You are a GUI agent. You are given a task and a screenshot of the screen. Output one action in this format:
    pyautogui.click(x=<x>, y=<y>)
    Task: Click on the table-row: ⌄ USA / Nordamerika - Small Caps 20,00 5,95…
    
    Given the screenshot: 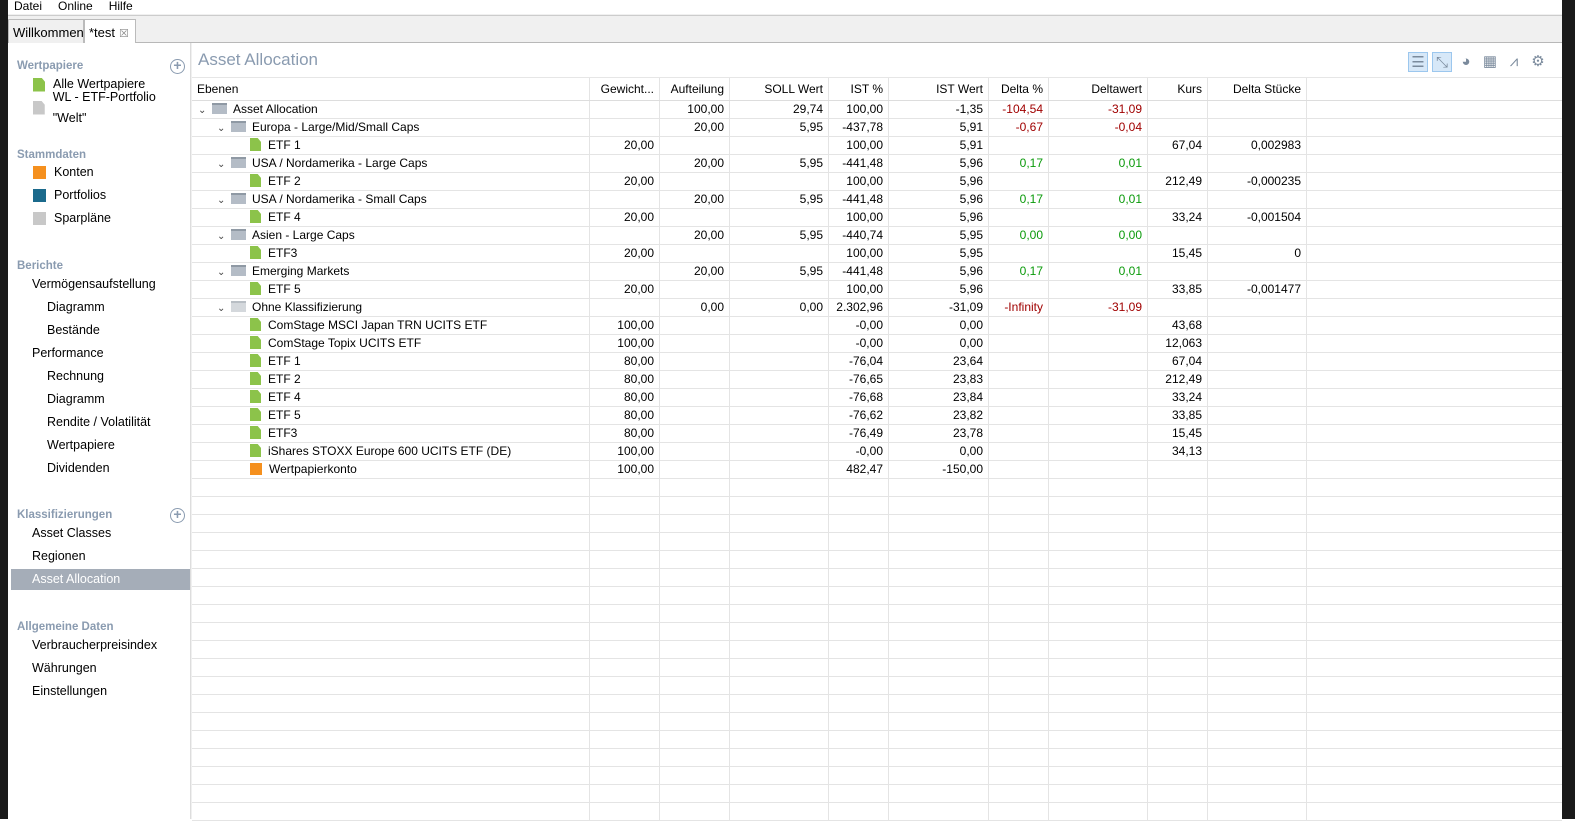 What is the action you would take?
    pyautogui.click(x=877, y=200)
    